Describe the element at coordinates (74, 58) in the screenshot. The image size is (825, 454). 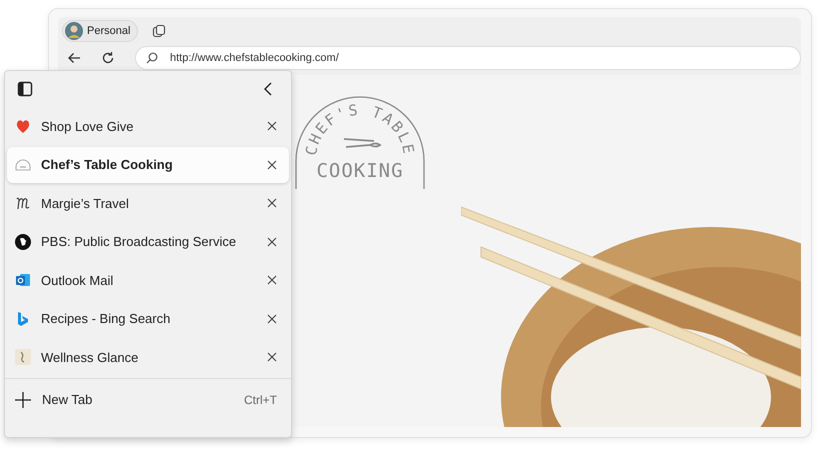
I see `back-icon` at that location.